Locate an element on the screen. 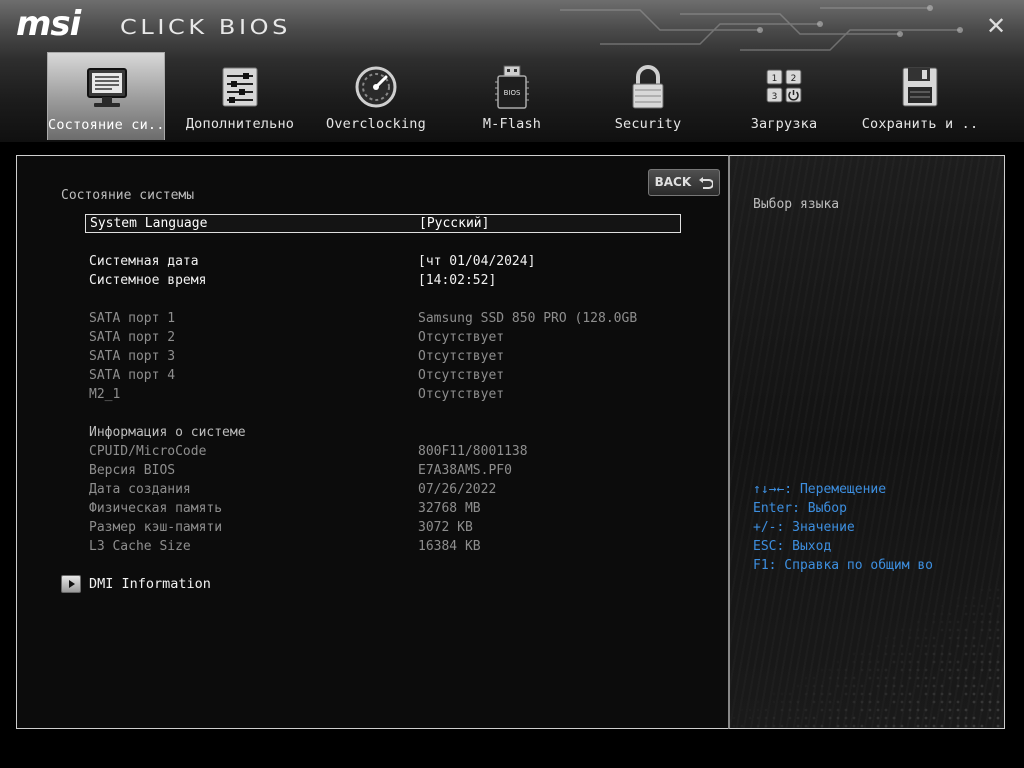 The width and height of the screenshot is (1024, 768). tab-label: Состояние си.. is located at coordinates (106, 125).